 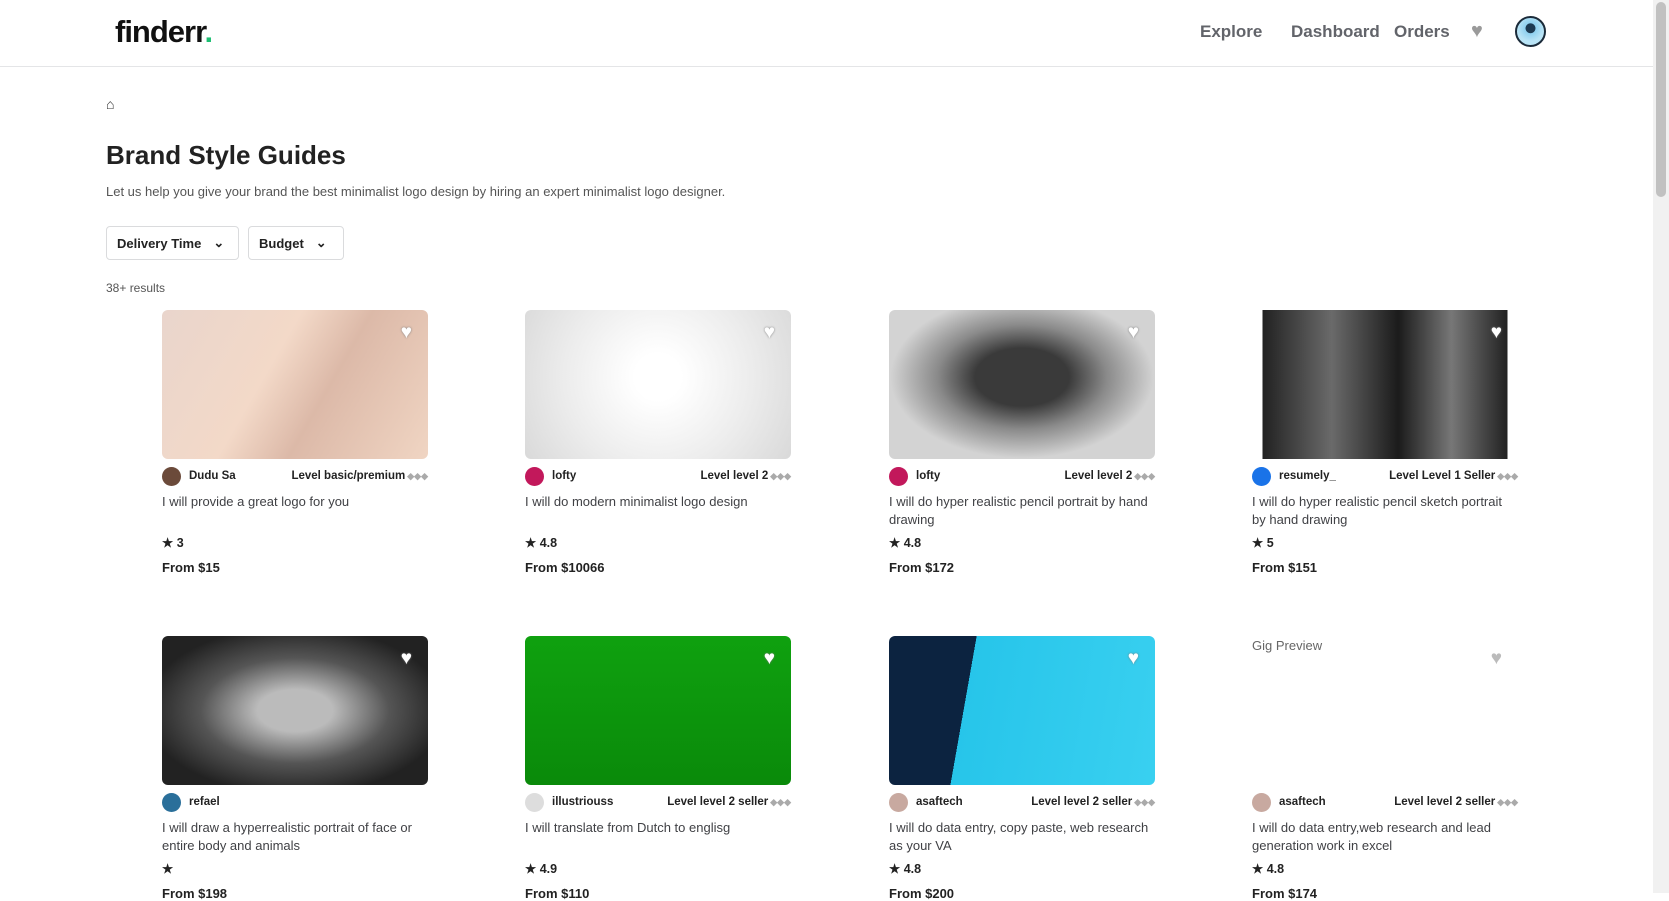 What do you see at coordinates (1530, 31) in the screenshot?
I see `user-avatar` at bounding box center [1530, 31].